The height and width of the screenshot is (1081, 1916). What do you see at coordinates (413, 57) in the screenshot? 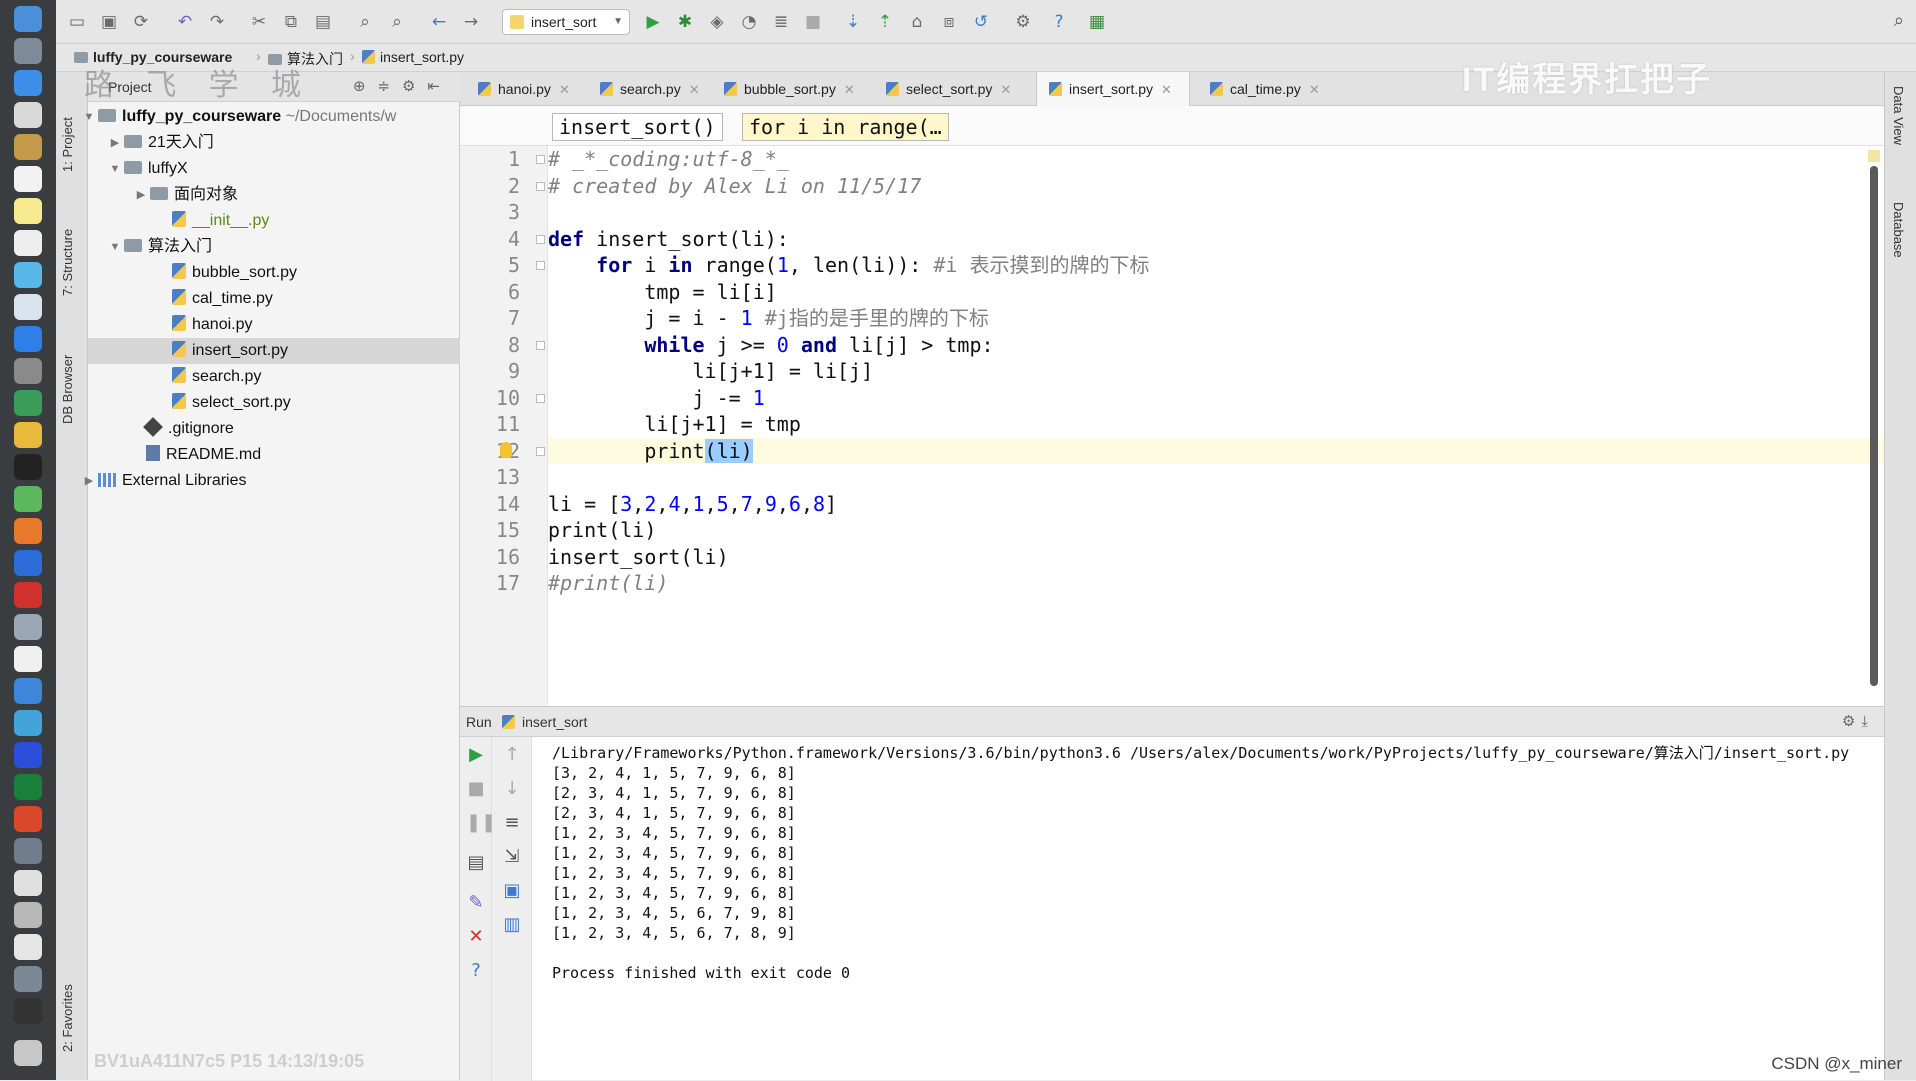
I see `breadcrumb-file: insert_sort.py` at bounding box center [413, 57].